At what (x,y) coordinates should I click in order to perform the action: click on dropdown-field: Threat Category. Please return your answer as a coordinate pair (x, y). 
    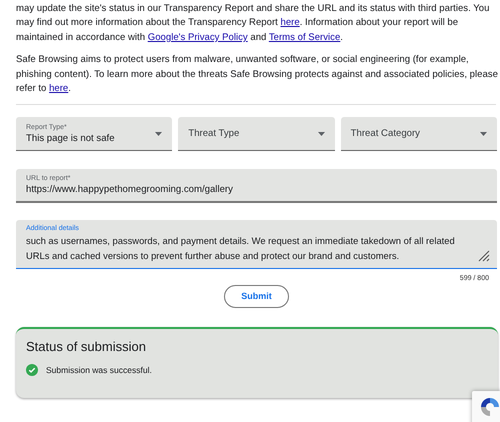
    Looking at the image, I should click on (418, 134).